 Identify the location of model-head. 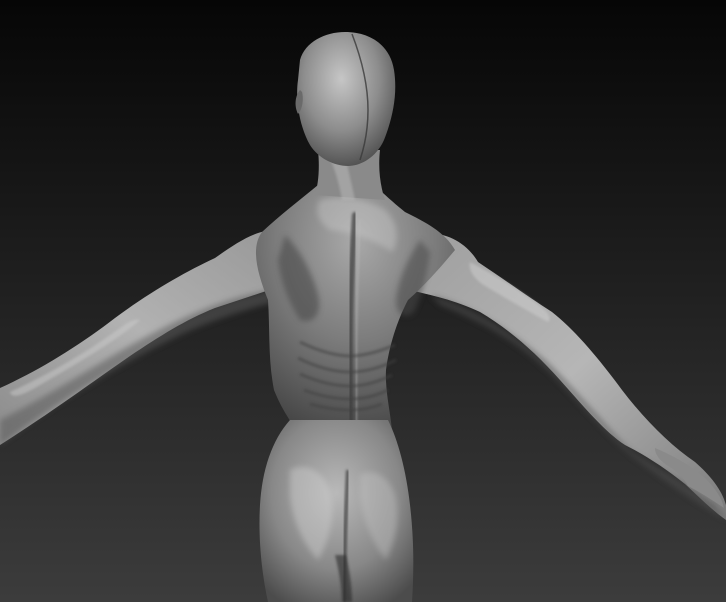
(346, 99).